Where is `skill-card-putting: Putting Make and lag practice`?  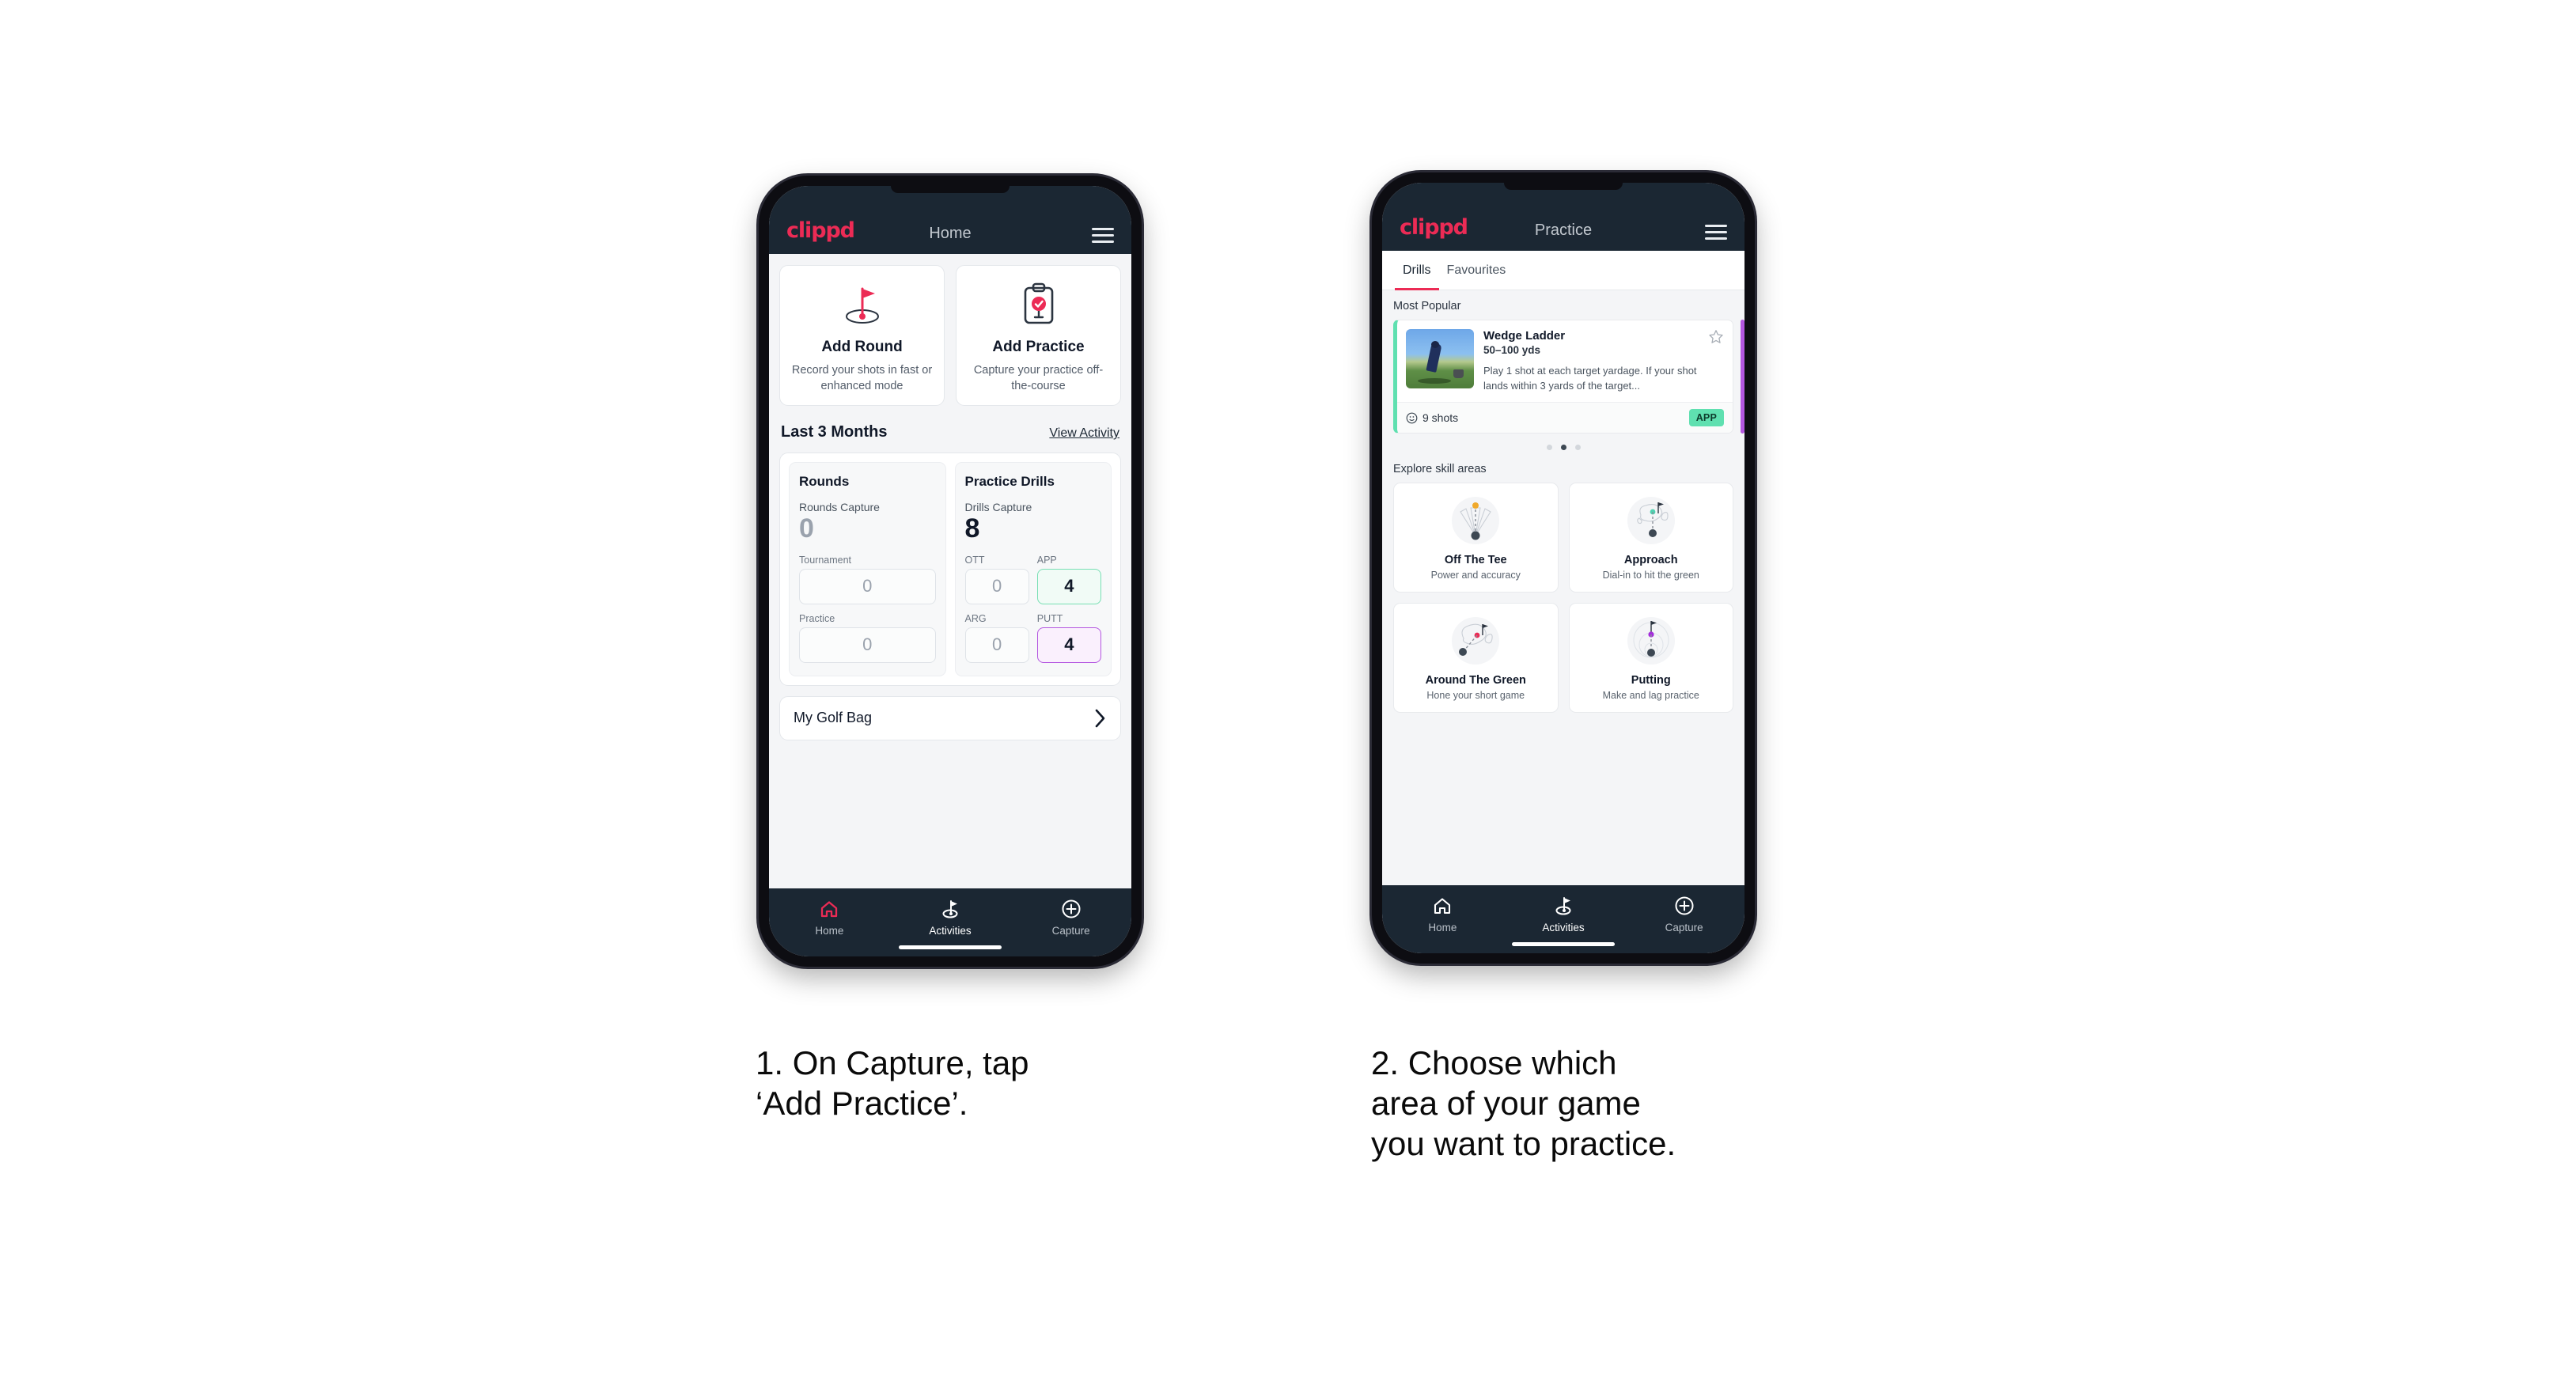
skill-card-putting: Putting Make and lag practice is located at coordinates (1650, 659).